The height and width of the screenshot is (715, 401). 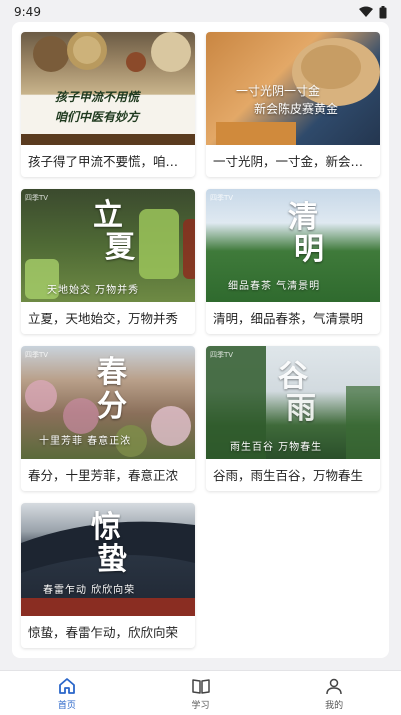 What do you see at coordinates (85, 441) in the screenshot?
I see `video-caption: 十里芳菲 春意正浓` at bounding box center [85, 441].